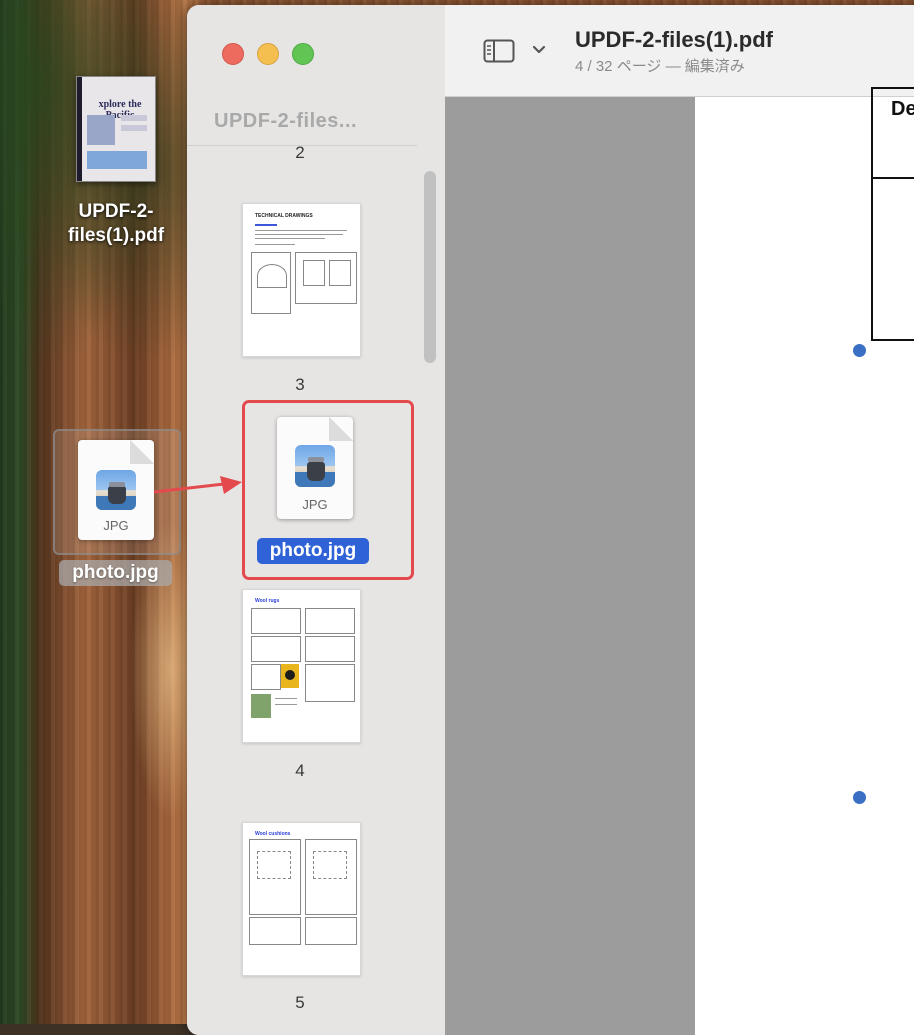 Image resolution: width=914 pixels, height=1035 pixels. I want to click on thumb-link, so click(266, 225).